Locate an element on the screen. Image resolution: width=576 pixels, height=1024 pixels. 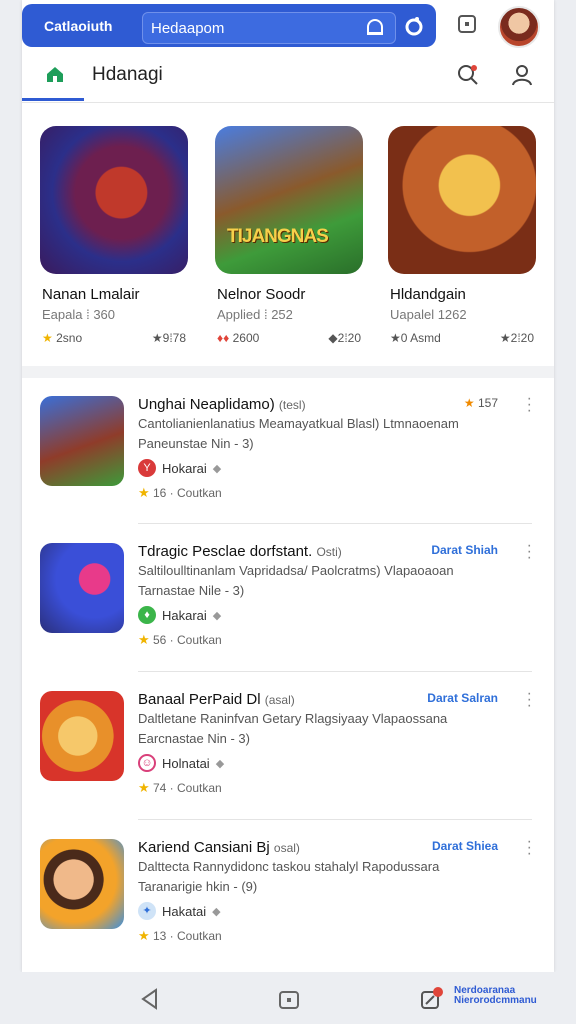
featured-downloads: ★9⁞78 is located at coordinates (168, 338).